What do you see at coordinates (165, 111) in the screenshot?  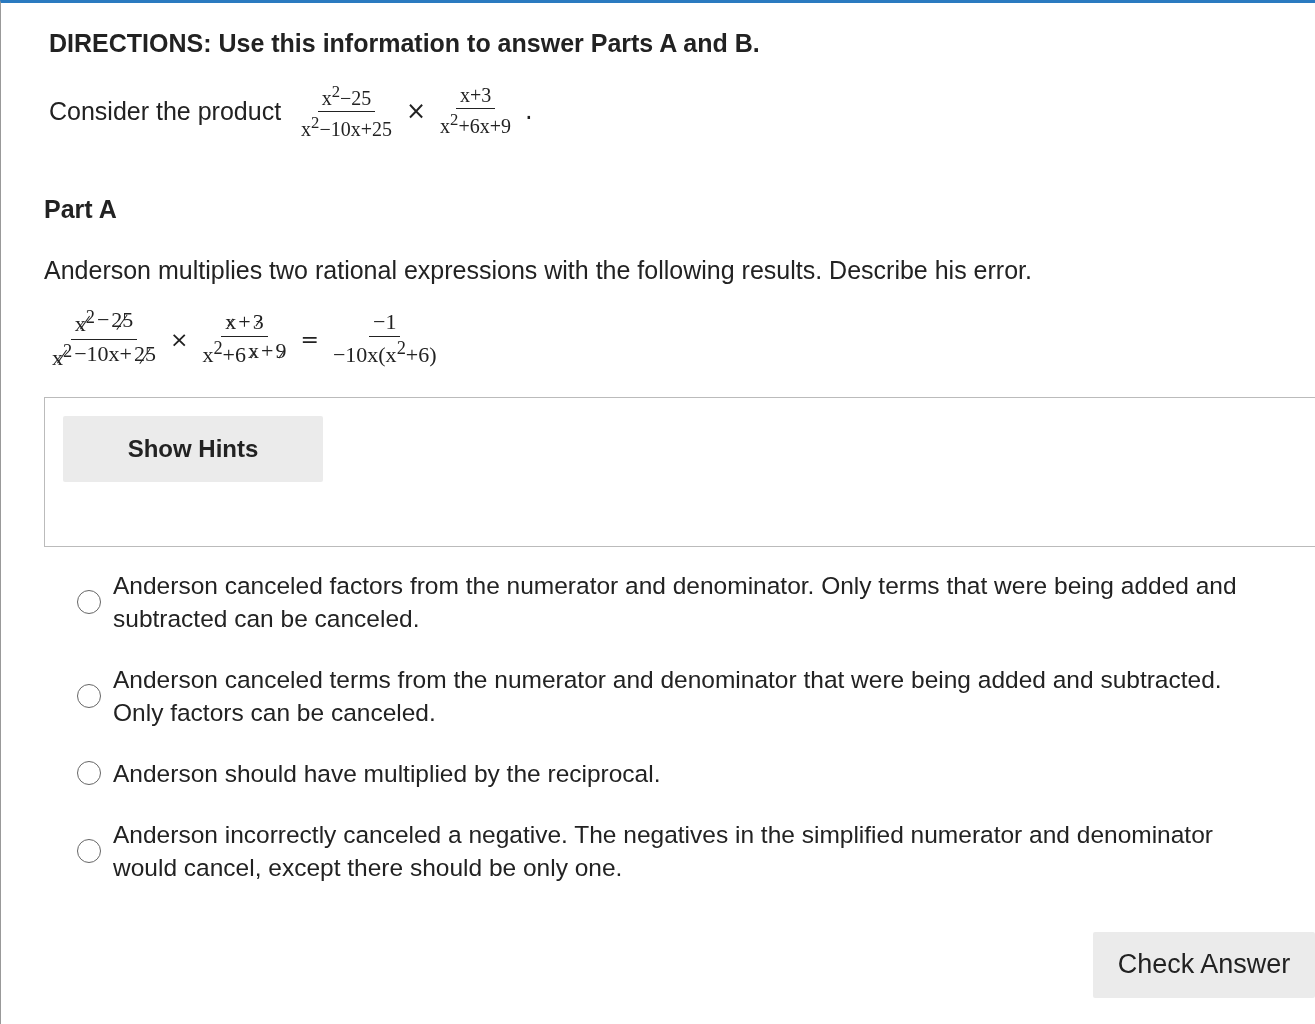 I see `intro-text: Consider the product` at bounding box center [165, 111].